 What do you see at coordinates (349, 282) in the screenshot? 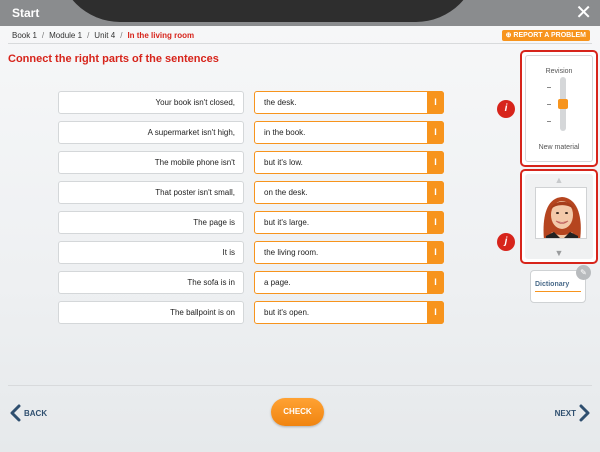
I see `sentence-ending-draggable: a page. I` at bounding box center [349, 282].